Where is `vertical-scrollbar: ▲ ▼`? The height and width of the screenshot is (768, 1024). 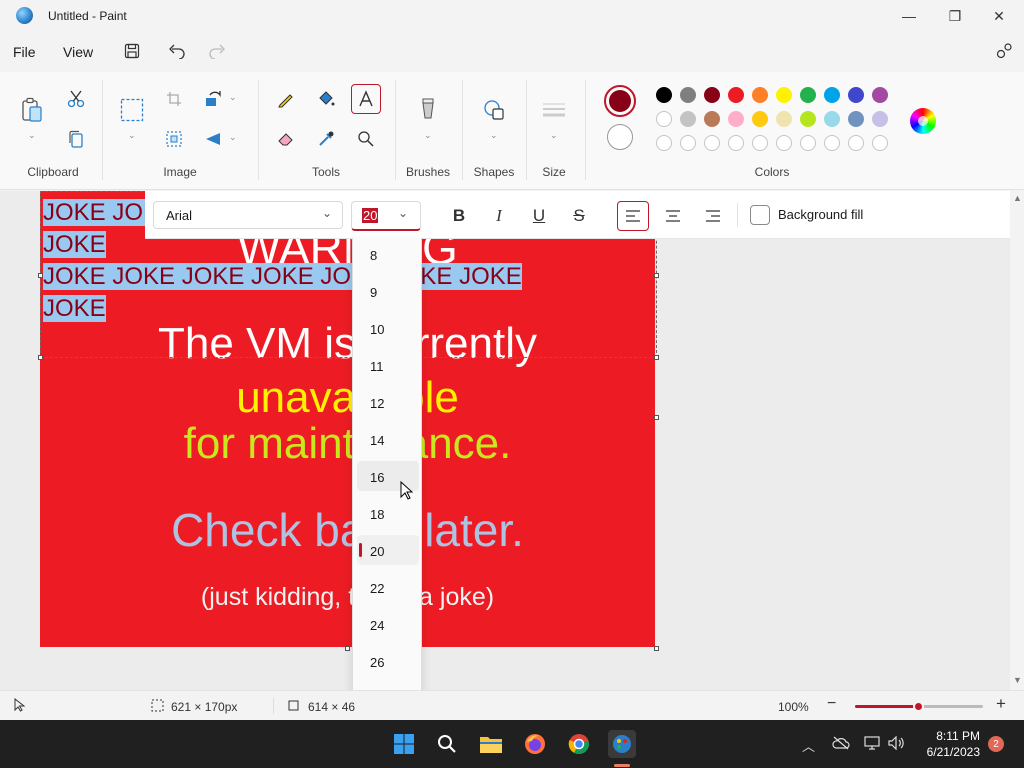
vertical-scrollbar: ▲ ▼ is located at coordinates (1017, 440).